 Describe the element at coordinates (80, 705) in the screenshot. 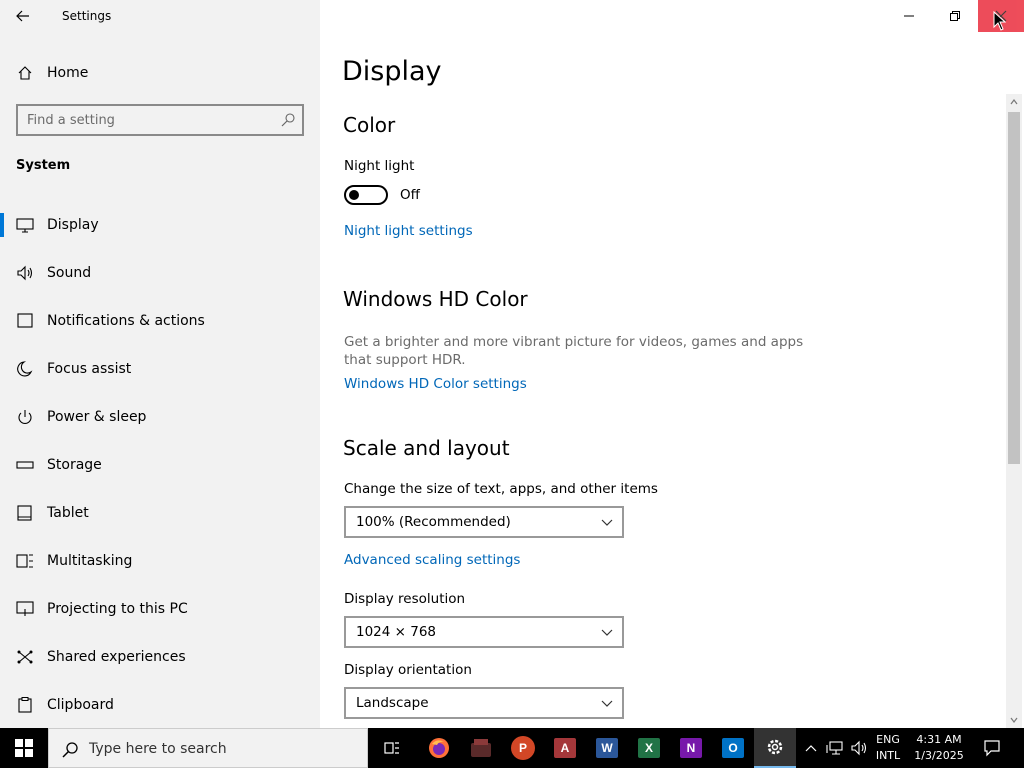

I see `sidebar-item-label: Clipboard` at that location.